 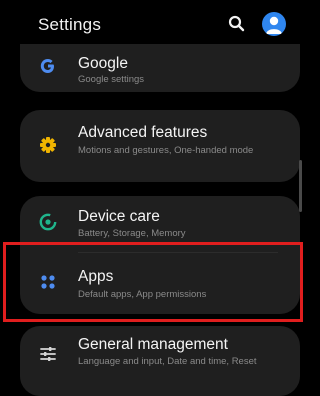 I want to click on google-icon, so click(x=48, y=66).